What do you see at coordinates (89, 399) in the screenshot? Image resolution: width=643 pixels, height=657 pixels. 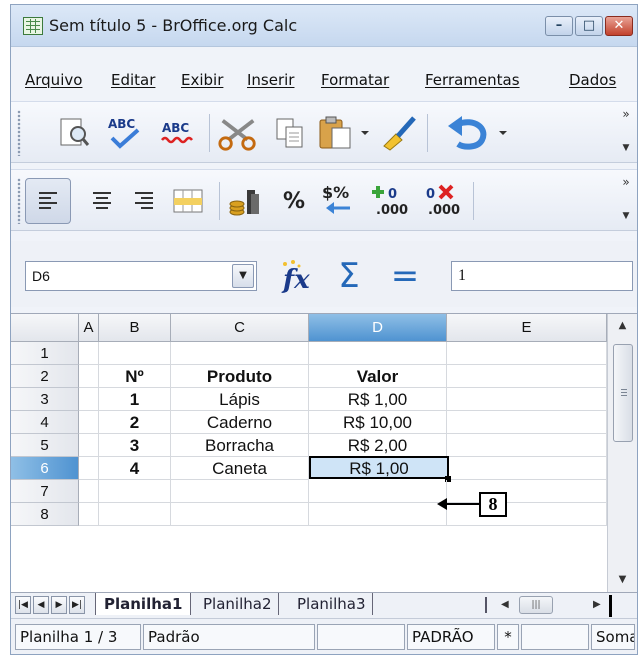 I see `cell-a3` at bounding box center [89, 399].